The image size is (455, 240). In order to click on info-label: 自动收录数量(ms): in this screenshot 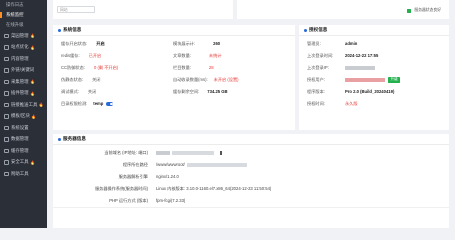, I will do `click(190, 79)`.